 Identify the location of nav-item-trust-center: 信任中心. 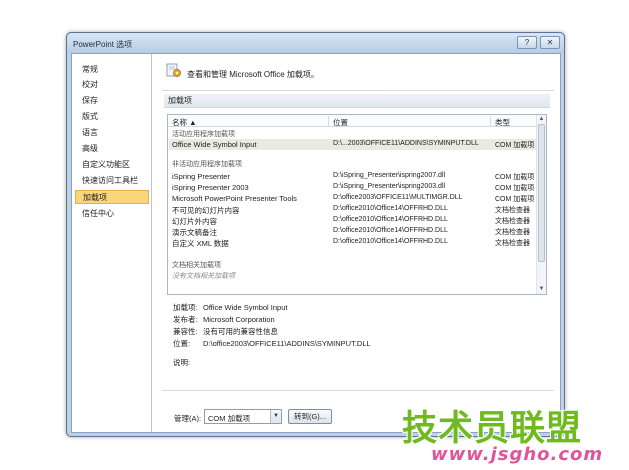
(112, 214).